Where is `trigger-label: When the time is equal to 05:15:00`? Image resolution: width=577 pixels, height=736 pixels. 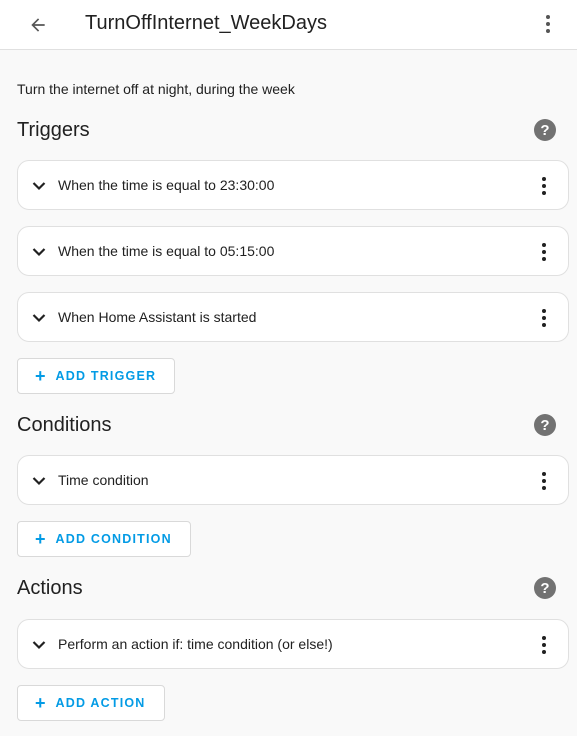
trigger-label: When the time is equal to 05:15:00 is located at coordinates (166, 251).